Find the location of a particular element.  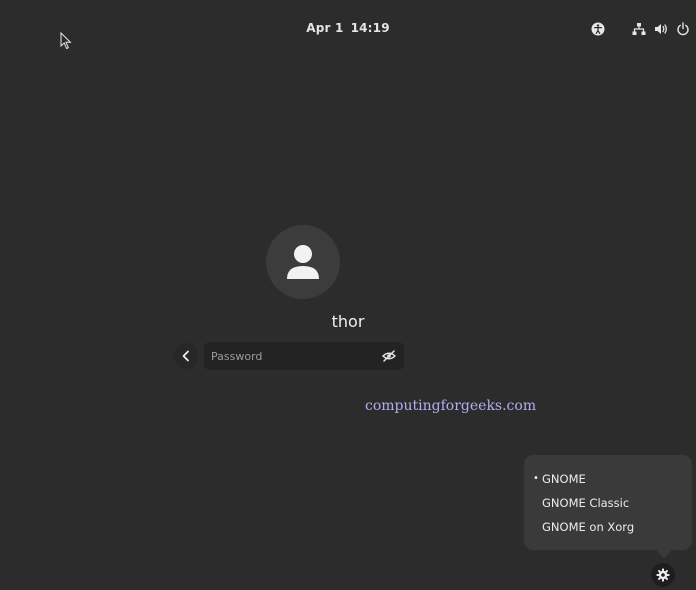

username-label: thor is located at coordinates (348, 321).